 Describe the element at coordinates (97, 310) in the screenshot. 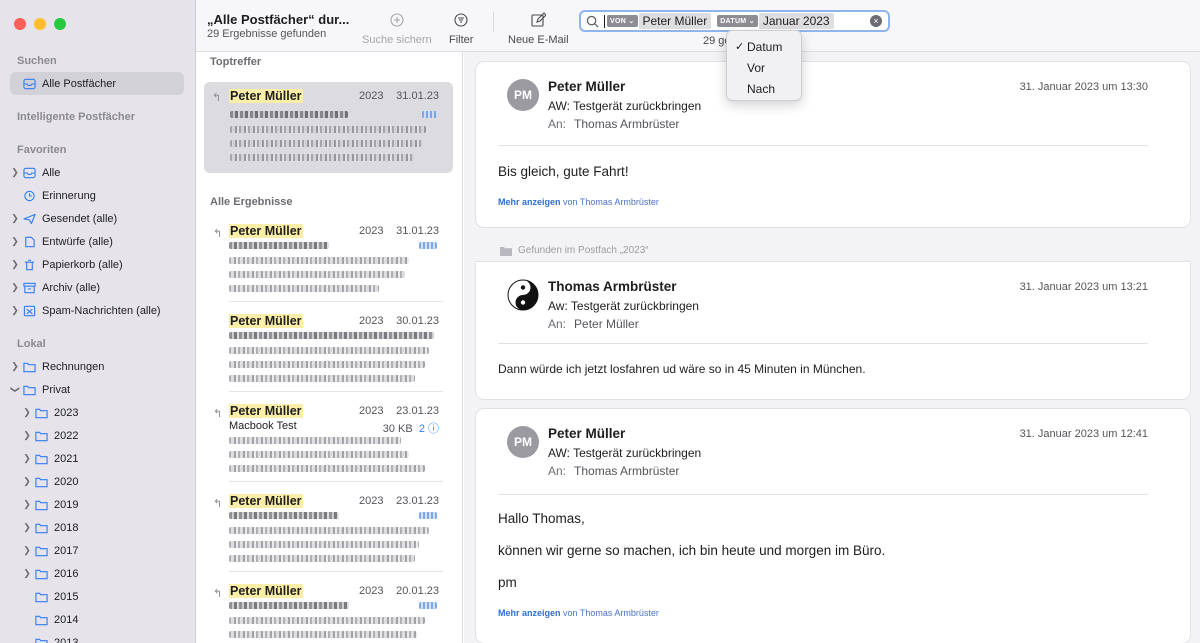

I see `sidebar-item-spam: ❯ Spam-Nachrichten (alle)` at that location.